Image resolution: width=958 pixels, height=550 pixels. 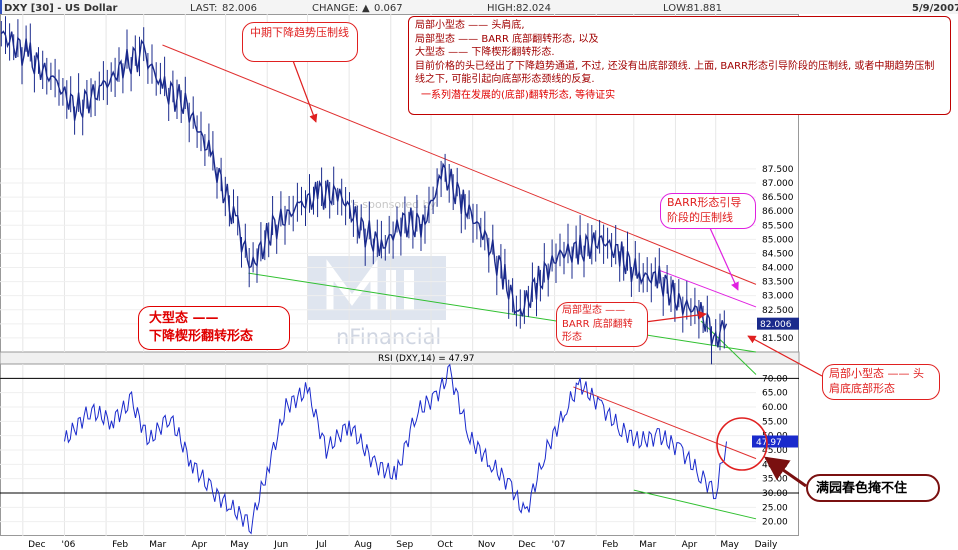 What do you see at coordinates (404, 545) in the screenshot?
I see `x-tick-label-9: Sep` at bounding box center [404, 545].